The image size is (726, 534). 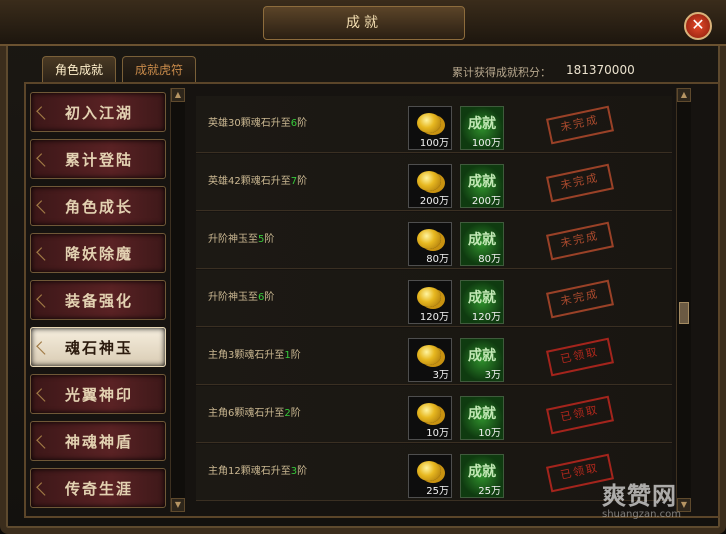 I want to click on gold-reward-slot: 200万, so click(x=430, y=186).